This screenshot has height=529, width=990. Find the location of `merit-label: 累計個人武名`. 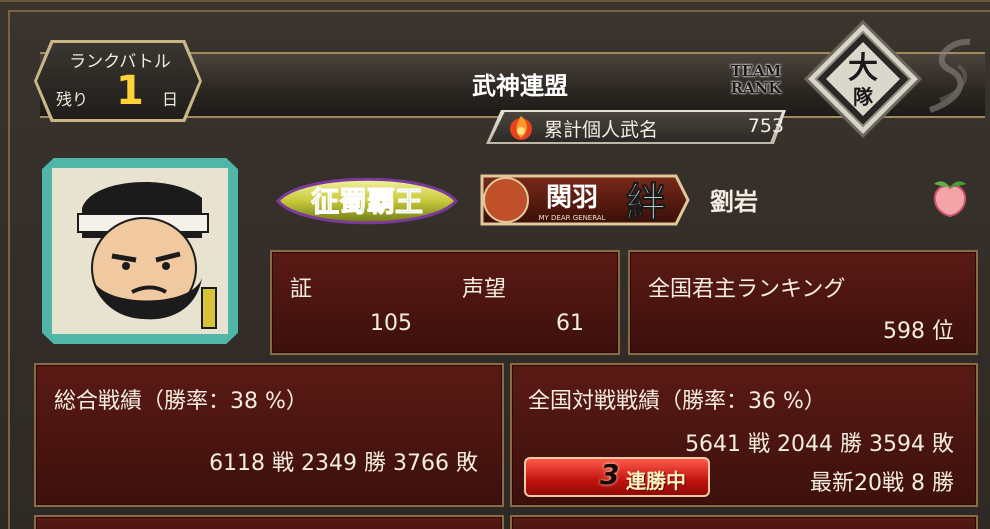

merit-label: 累計個人武名 is located at coordinates (601, 130).